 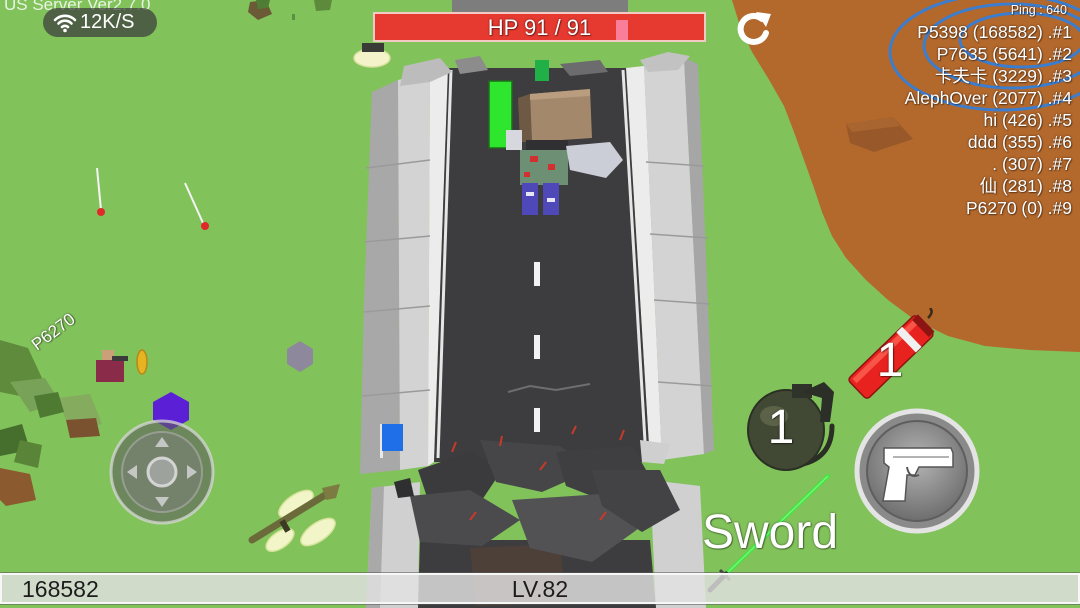 What do you see at coordinates (293, 17) in the screenshot?
I see `pebble` at bounding box center [293, 17].